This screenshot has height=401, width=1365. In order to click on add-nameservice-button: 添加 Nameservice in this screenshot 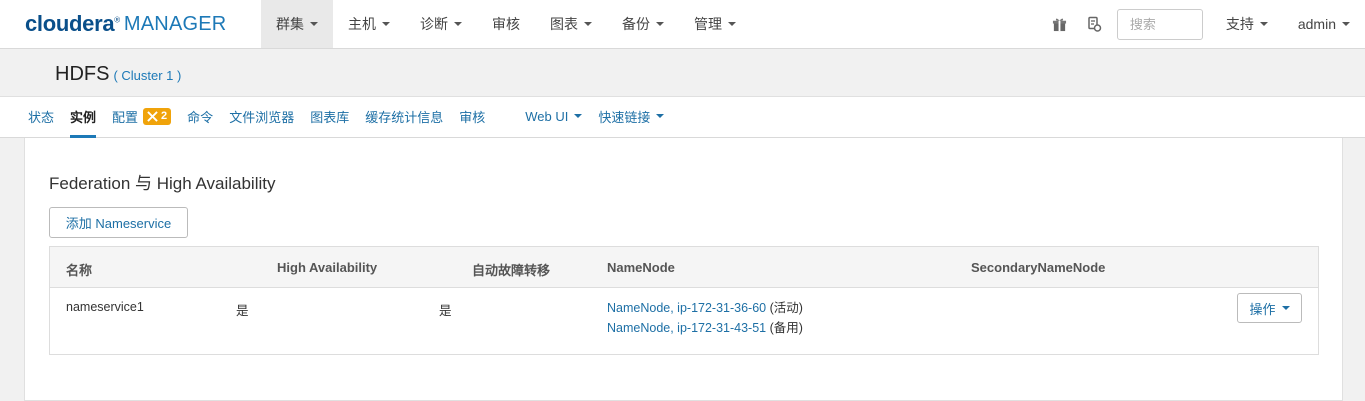, I will do `click(118, 222)`.